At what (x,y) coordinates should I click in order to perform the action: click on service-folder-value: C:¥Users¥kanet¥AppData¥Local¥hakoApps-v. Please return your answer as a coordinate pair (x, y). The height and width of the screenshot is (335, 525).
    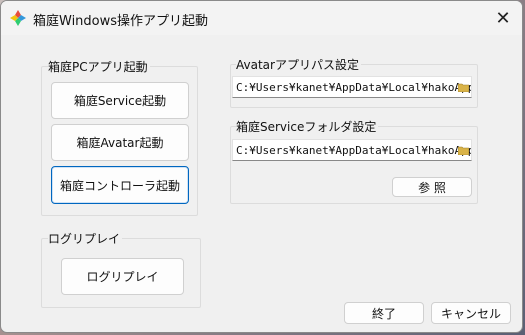
    Looking at the image, I should click on (354, 150).